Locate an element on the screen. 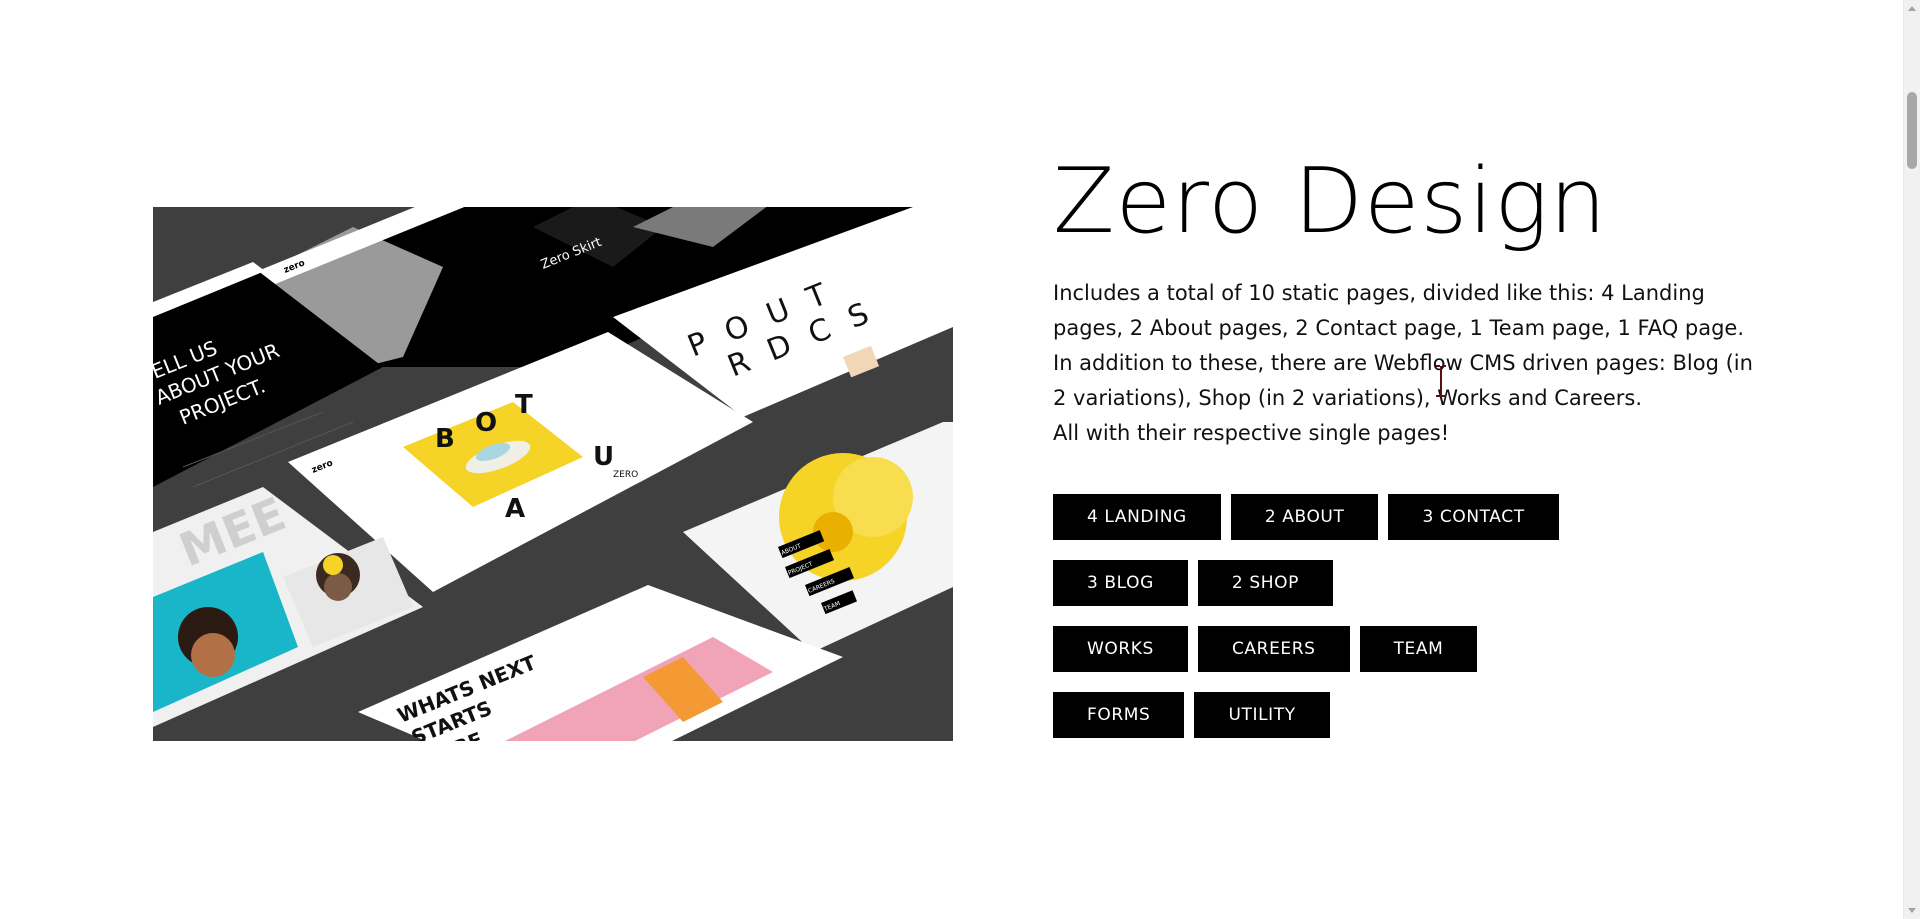 The image size is (1920, 919). tag-works: WORKS is located at coordinates (1120, 648).